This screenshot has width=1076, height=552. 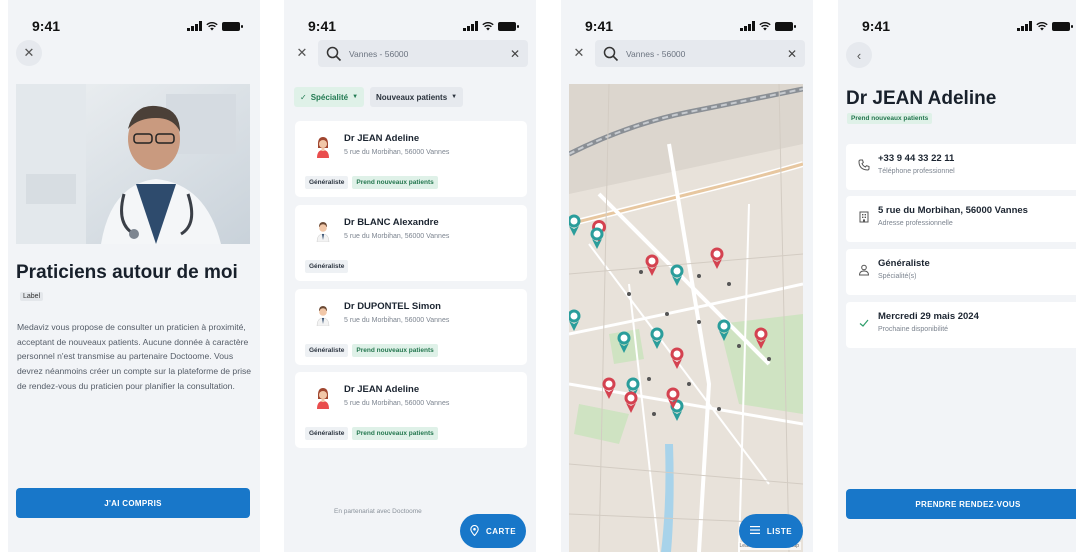 What do you see at coordinates (961, 272) in the screenshot?
I see `specialty-row: Généraliste Spécialité(s)` at bounding box center [961, 272].